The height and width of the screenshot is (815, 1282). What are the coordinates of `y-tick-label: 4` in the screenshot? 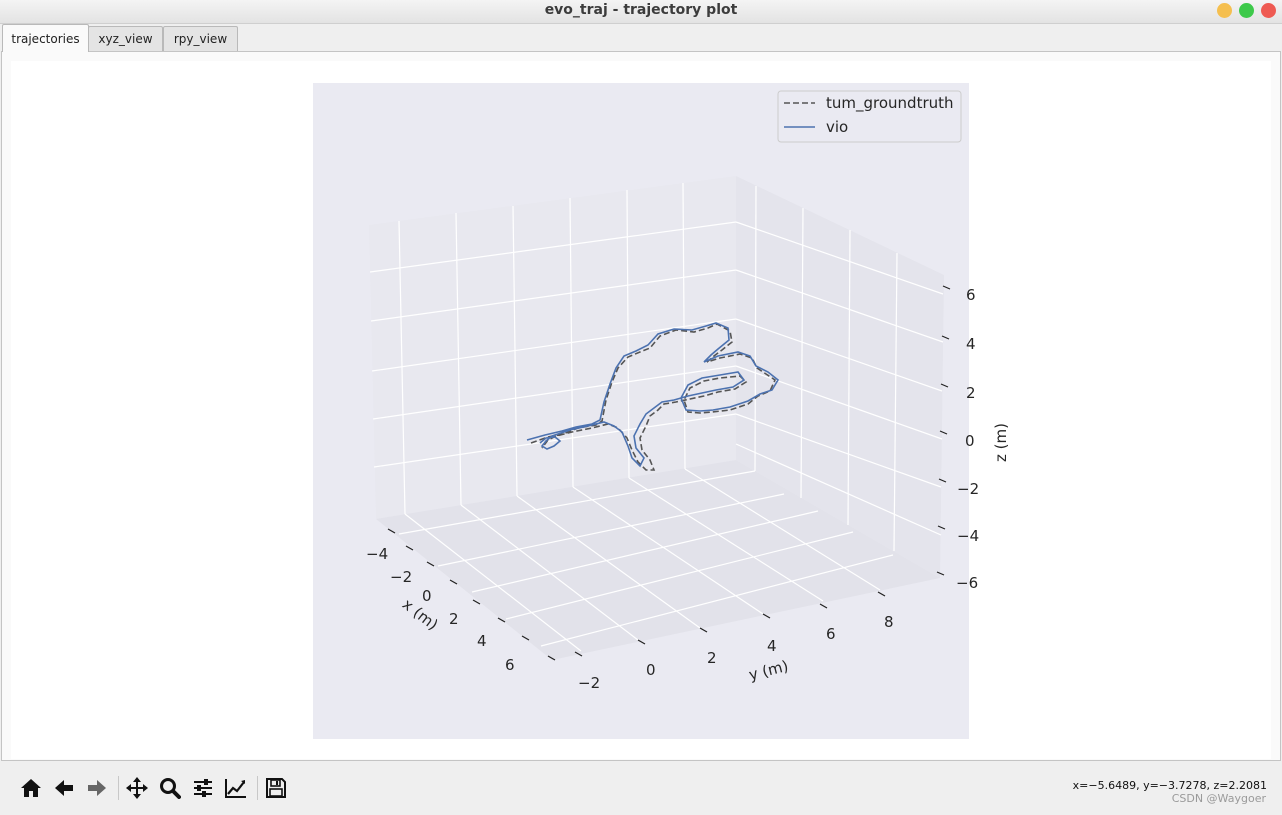 It's located at (772, 646).